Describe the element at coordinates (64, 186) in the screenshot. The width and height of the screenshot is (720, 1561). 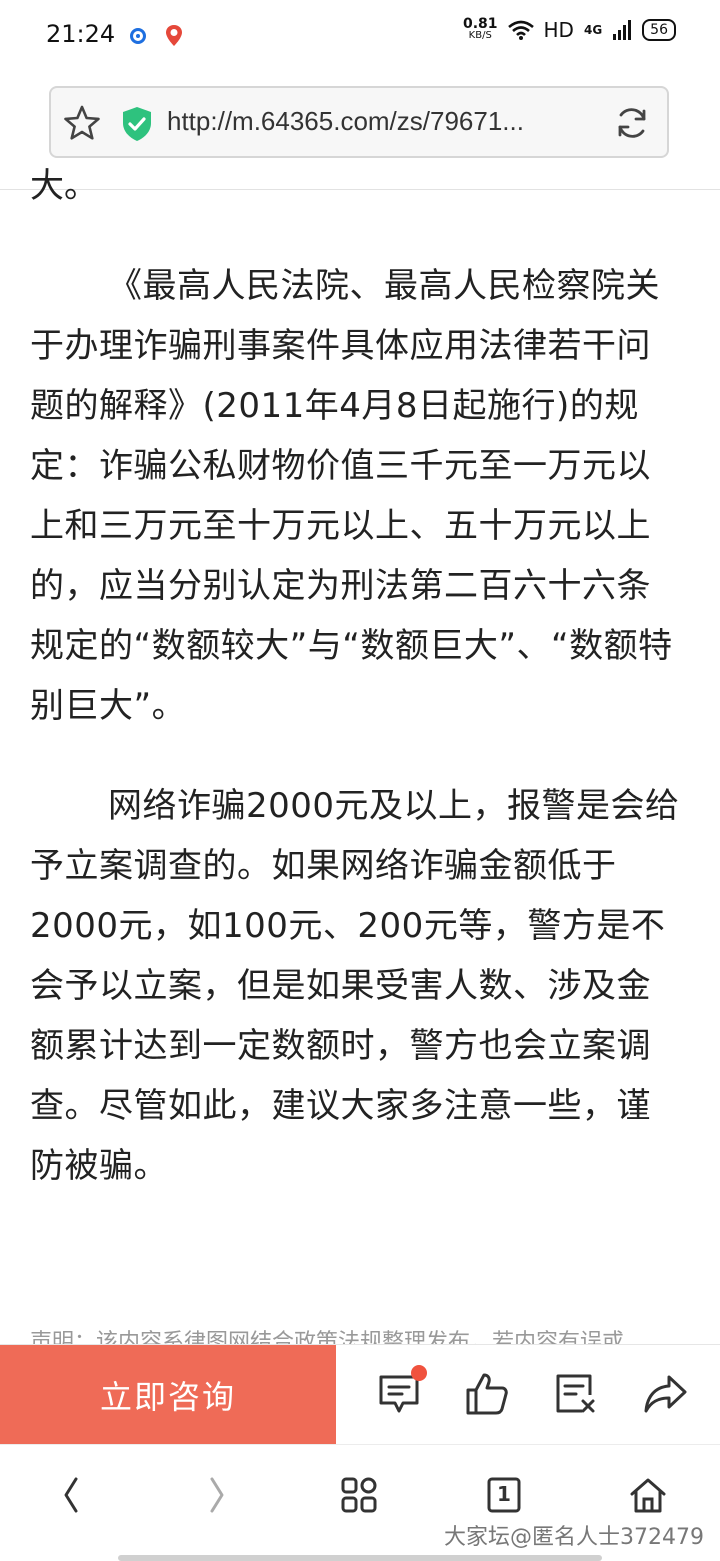
I see `article-partial-line: 大。` at that location.